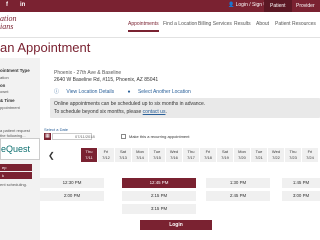 This screenshot has width=320, height=240. Describe the element at coordinates (174, 157) in the screenshot. I see `day-date: 7/16` at that location.